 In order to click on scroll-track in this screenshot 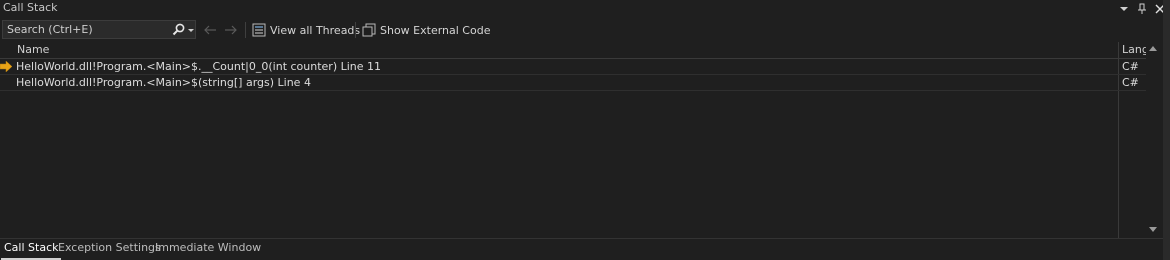, I will do `click(1153, 141)`.